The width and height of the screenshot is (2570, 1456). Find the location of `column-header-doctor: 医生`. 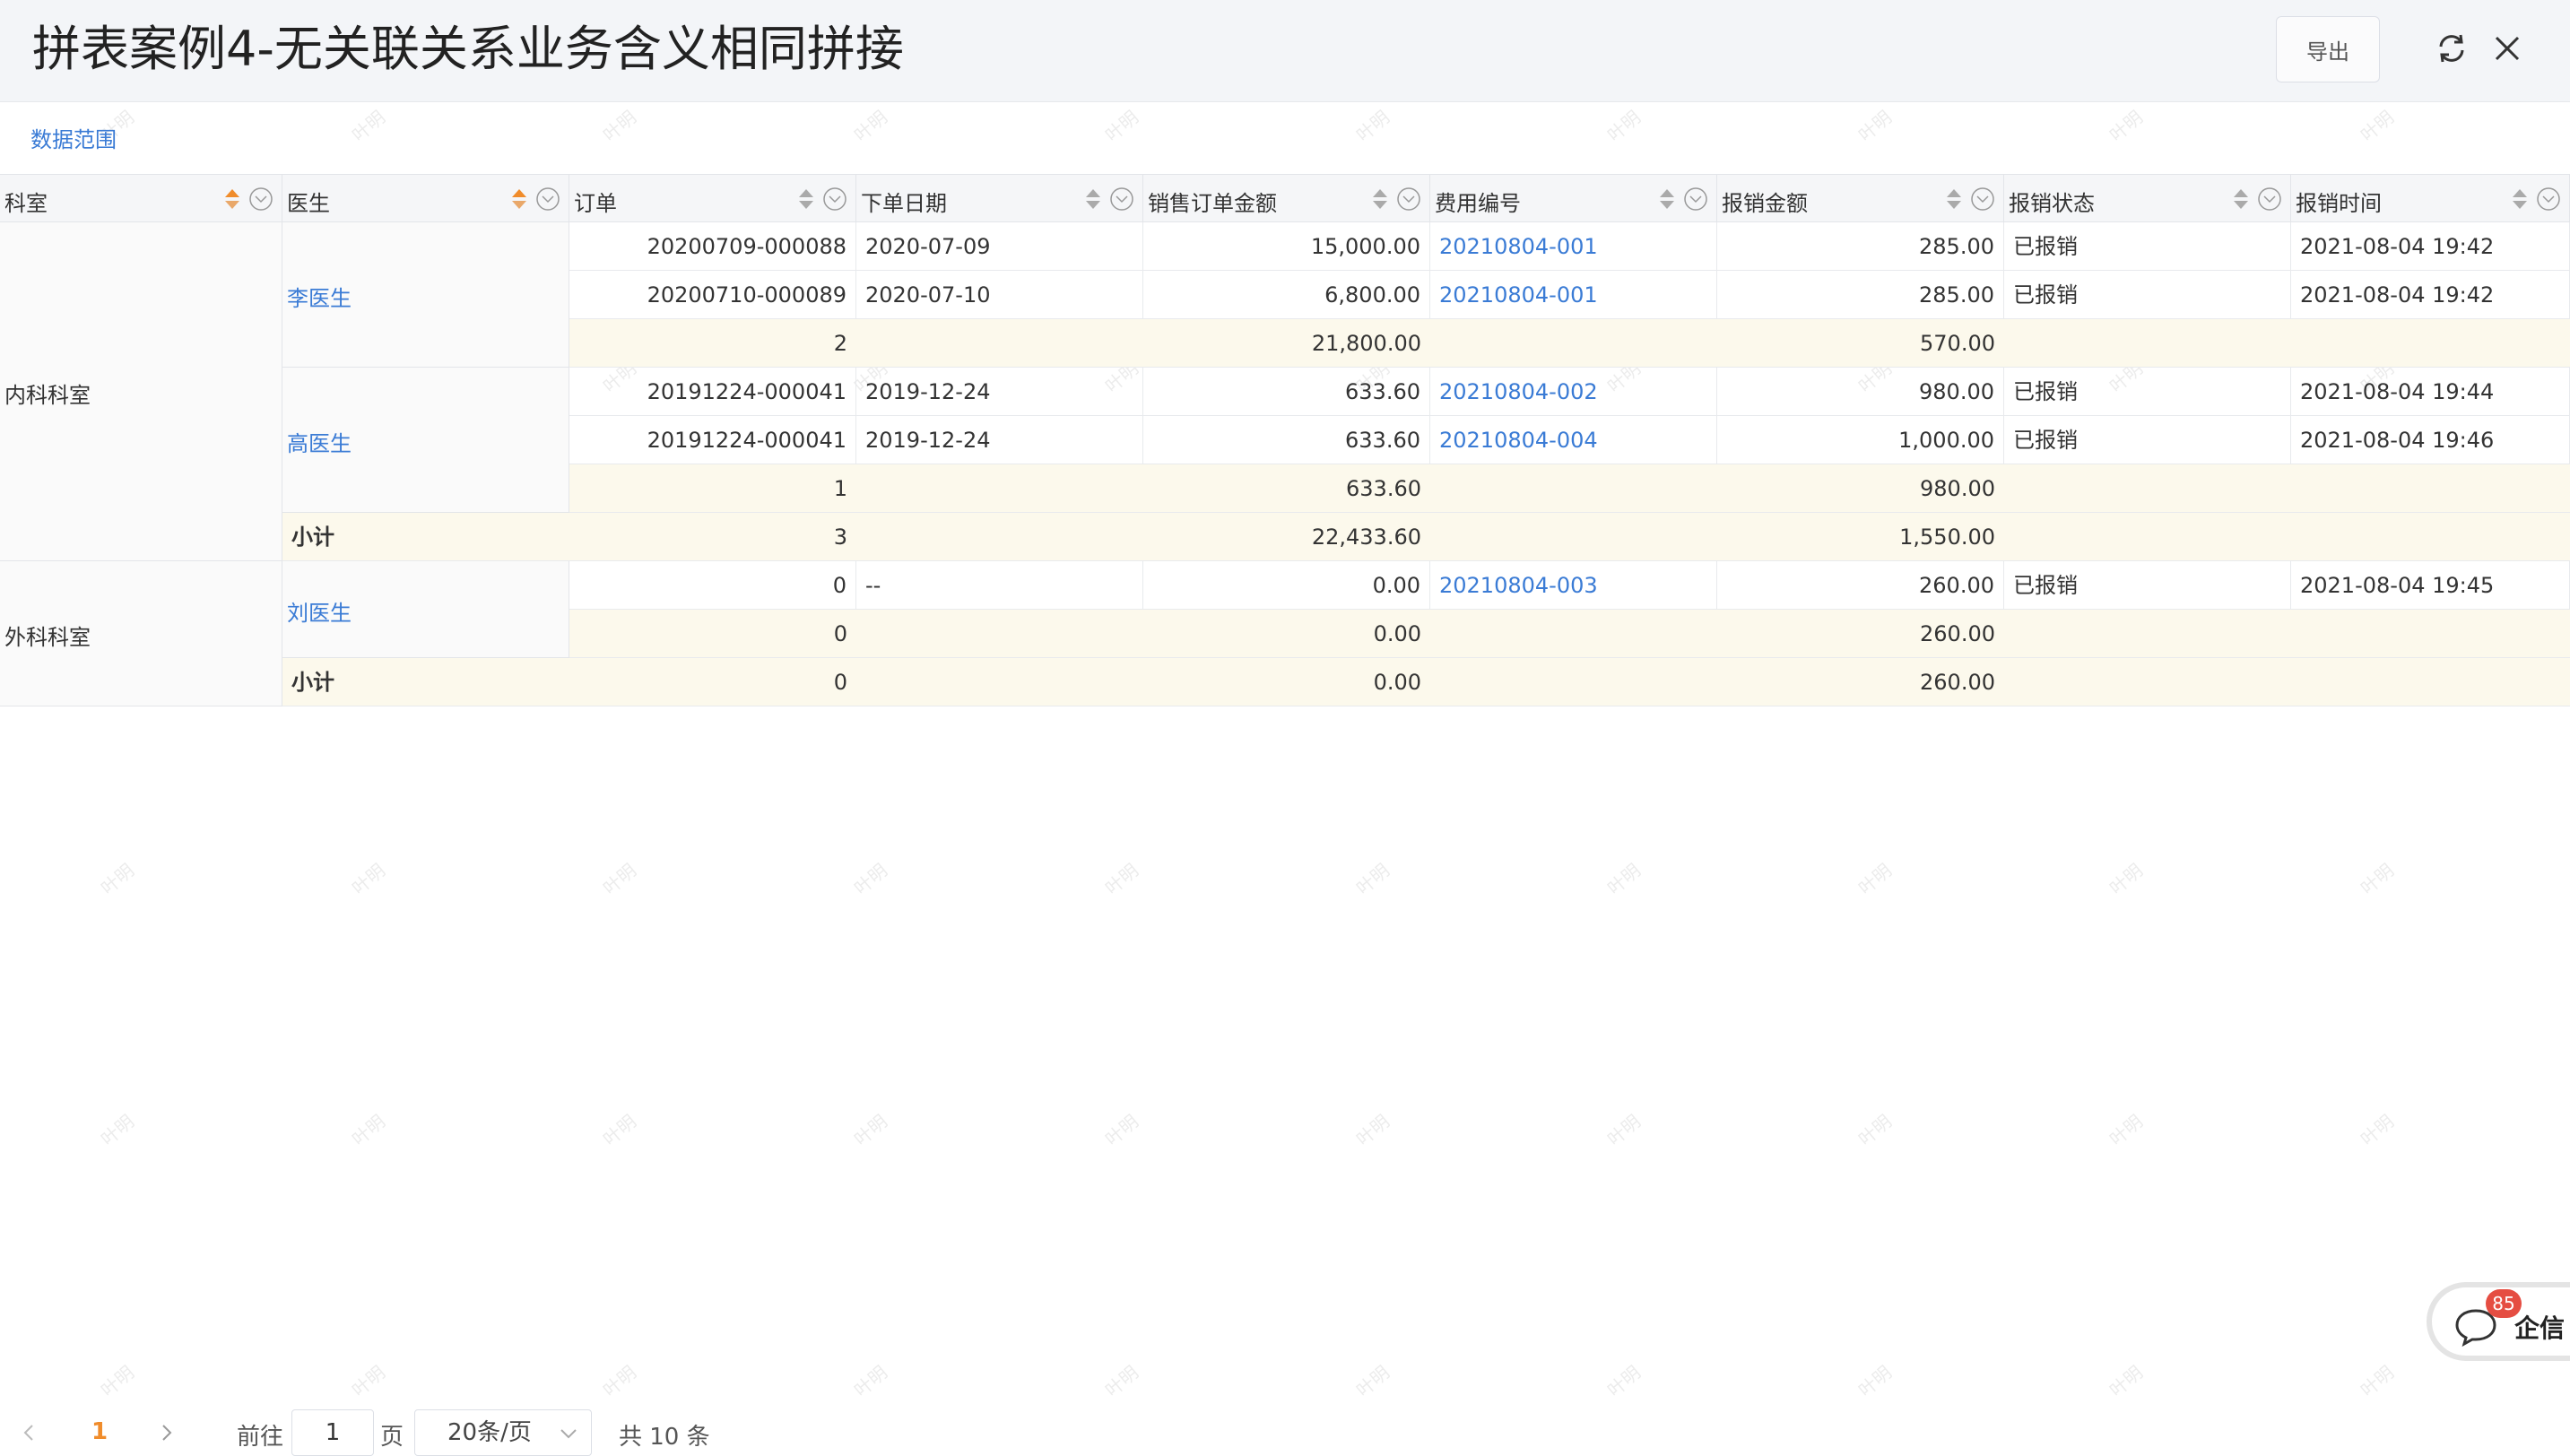

column-header-doctor: 医生 is located at coordinates (425, 199).